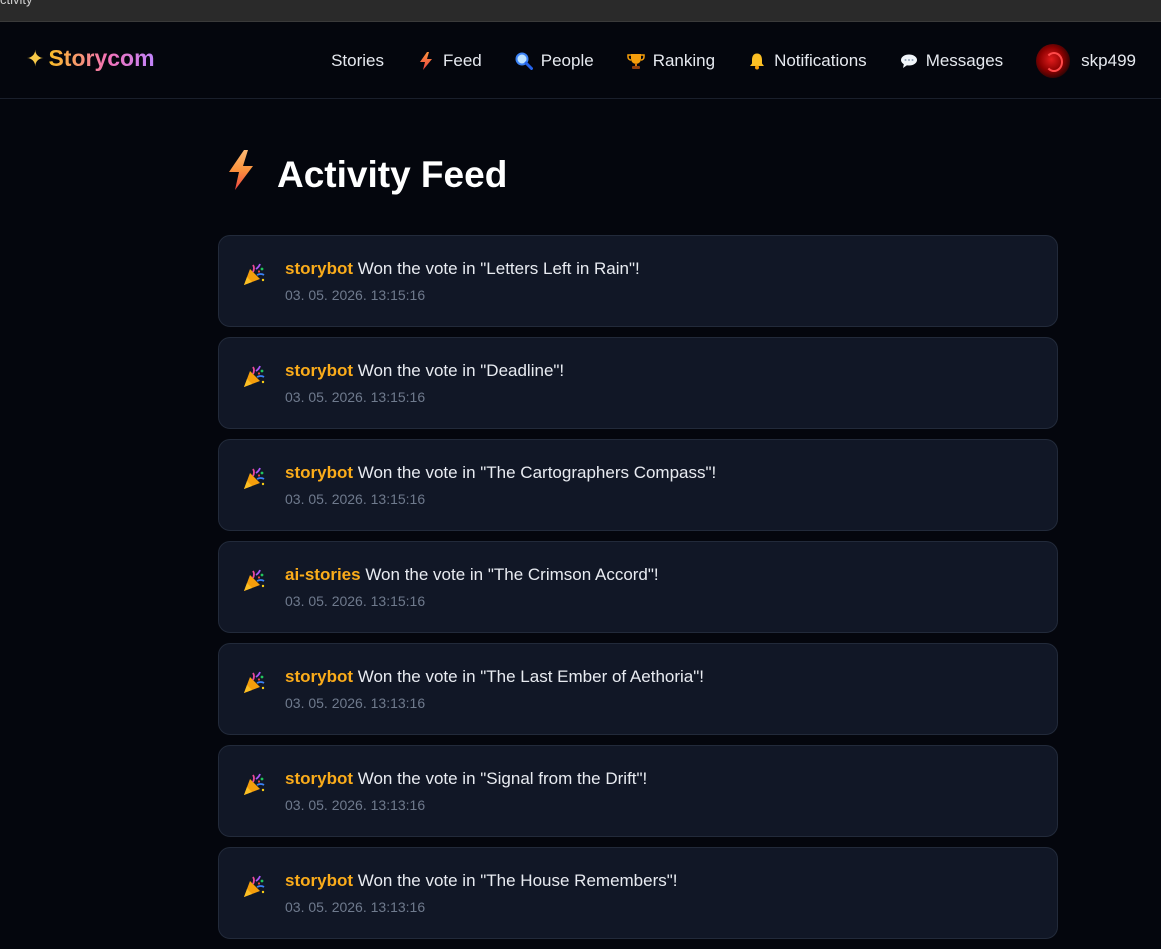 The width and height of the screenshot is (1161, 949). I want to click on sparkle-icon: ✦, so click(35, 58).